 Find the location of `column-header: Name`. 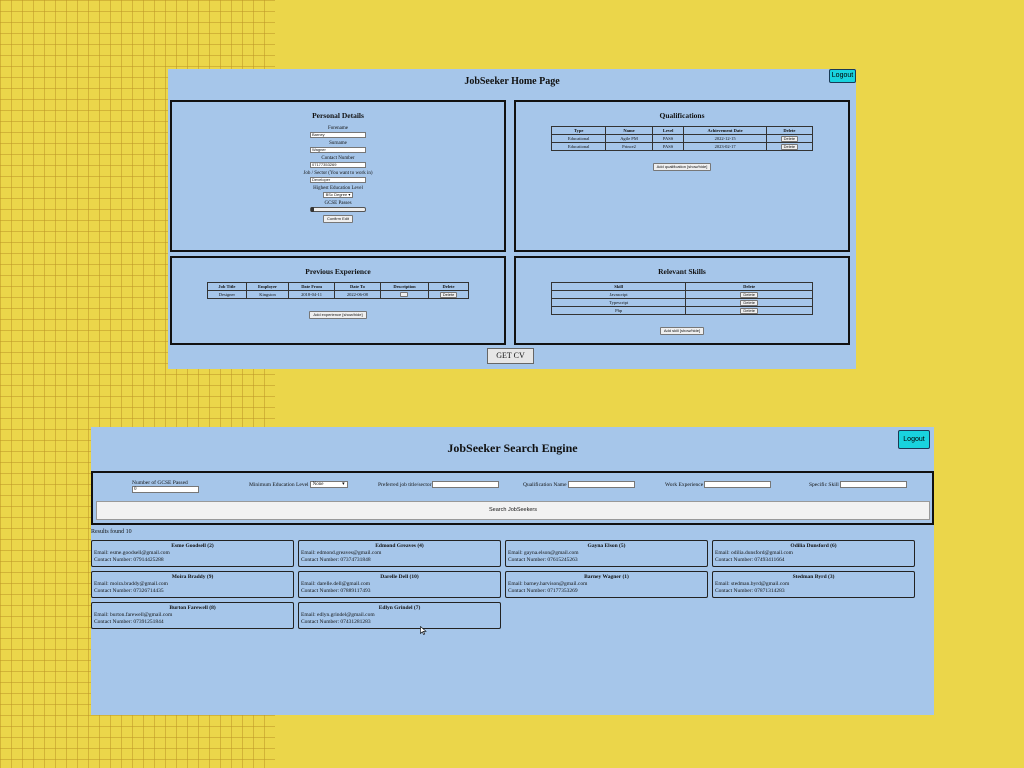

column-header: Name is located at coordinates (629, 130).